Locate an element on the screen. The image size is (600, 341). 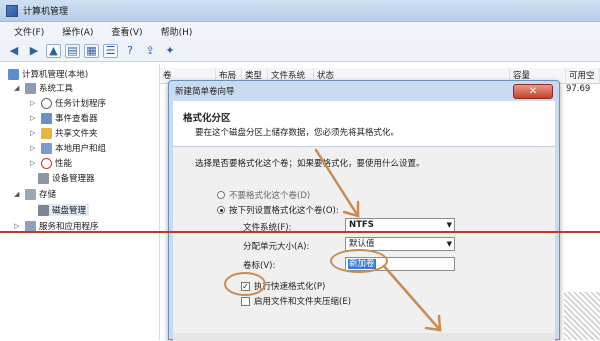
annotation-overlay is located at coordinates (378, 240).